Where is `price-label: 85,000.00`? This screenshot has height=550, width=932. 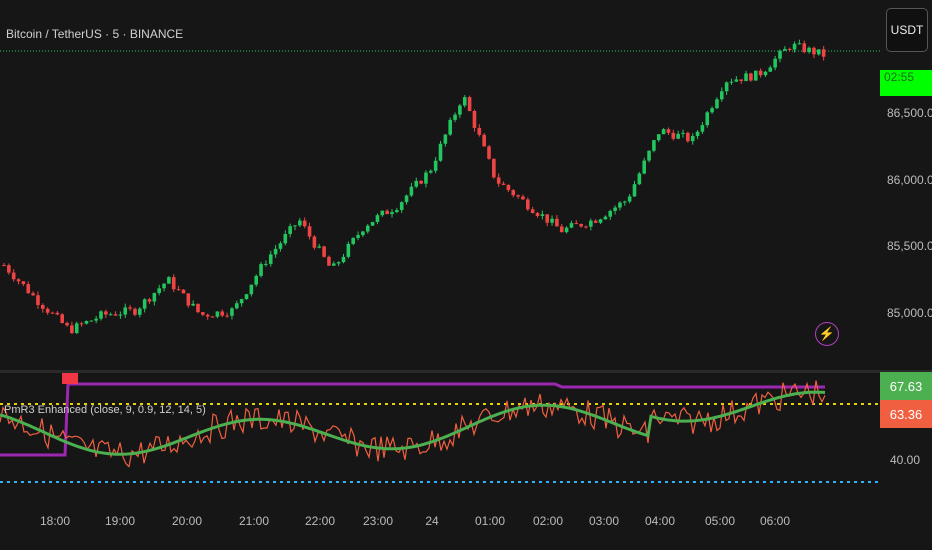
price-label: 85,000.00 is located at coordinates (909, 313).